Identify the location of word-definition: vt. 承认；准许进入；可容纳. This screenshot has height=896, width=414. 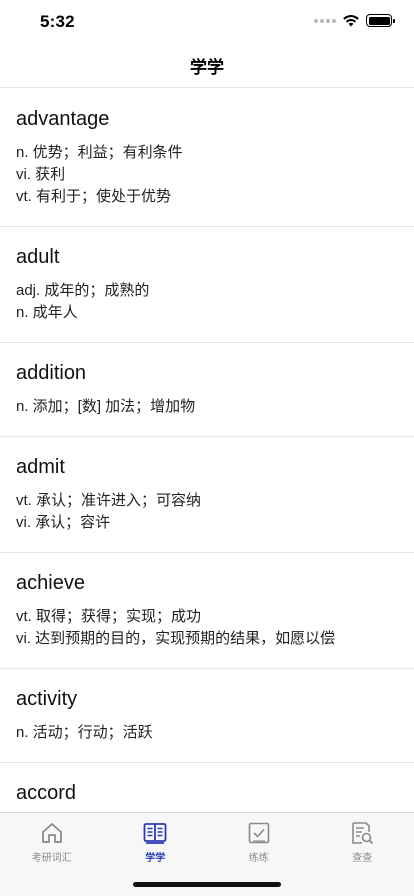
(109, 500).